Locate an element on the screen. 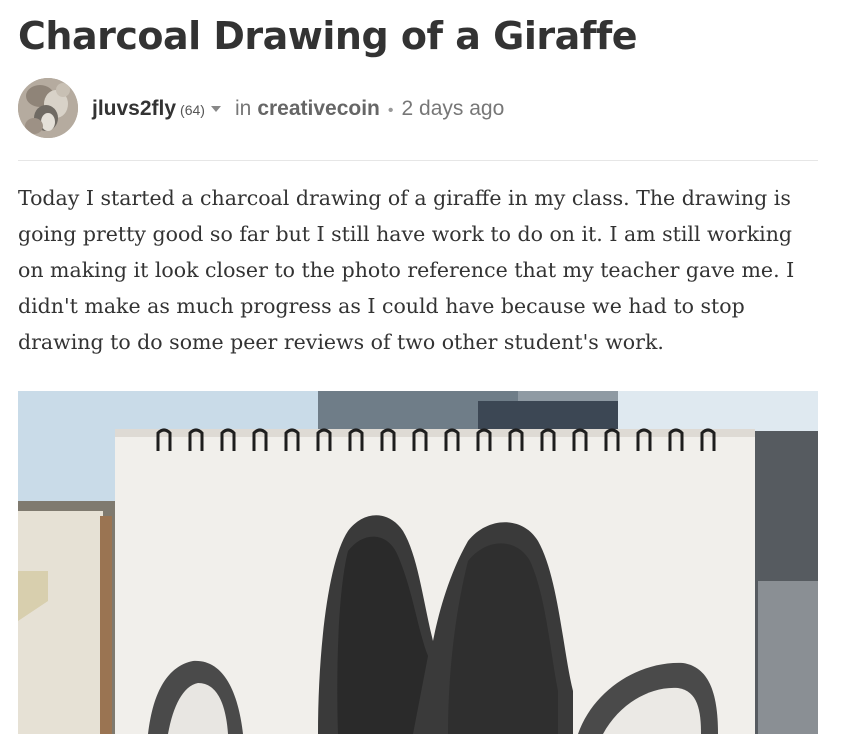 The height and width of the screenshot is (734, 852). post-timestamp: 2 days ago is located at coordinates (453, 109).